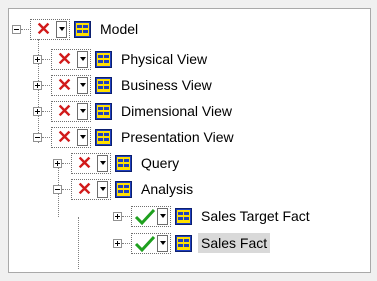 This screenshot has height=281, width=377. I want to click on tree-node-sales-target-fact: Sales Target Fact, so click(213, 216).